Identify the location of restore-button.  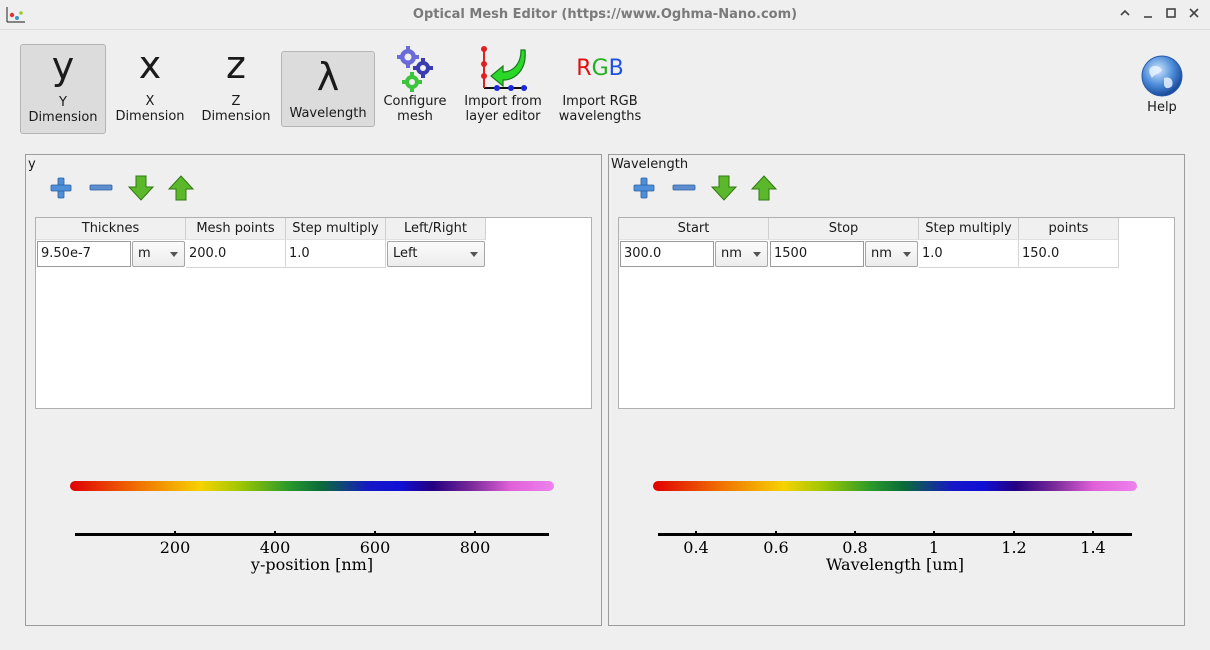
(1125, 15).